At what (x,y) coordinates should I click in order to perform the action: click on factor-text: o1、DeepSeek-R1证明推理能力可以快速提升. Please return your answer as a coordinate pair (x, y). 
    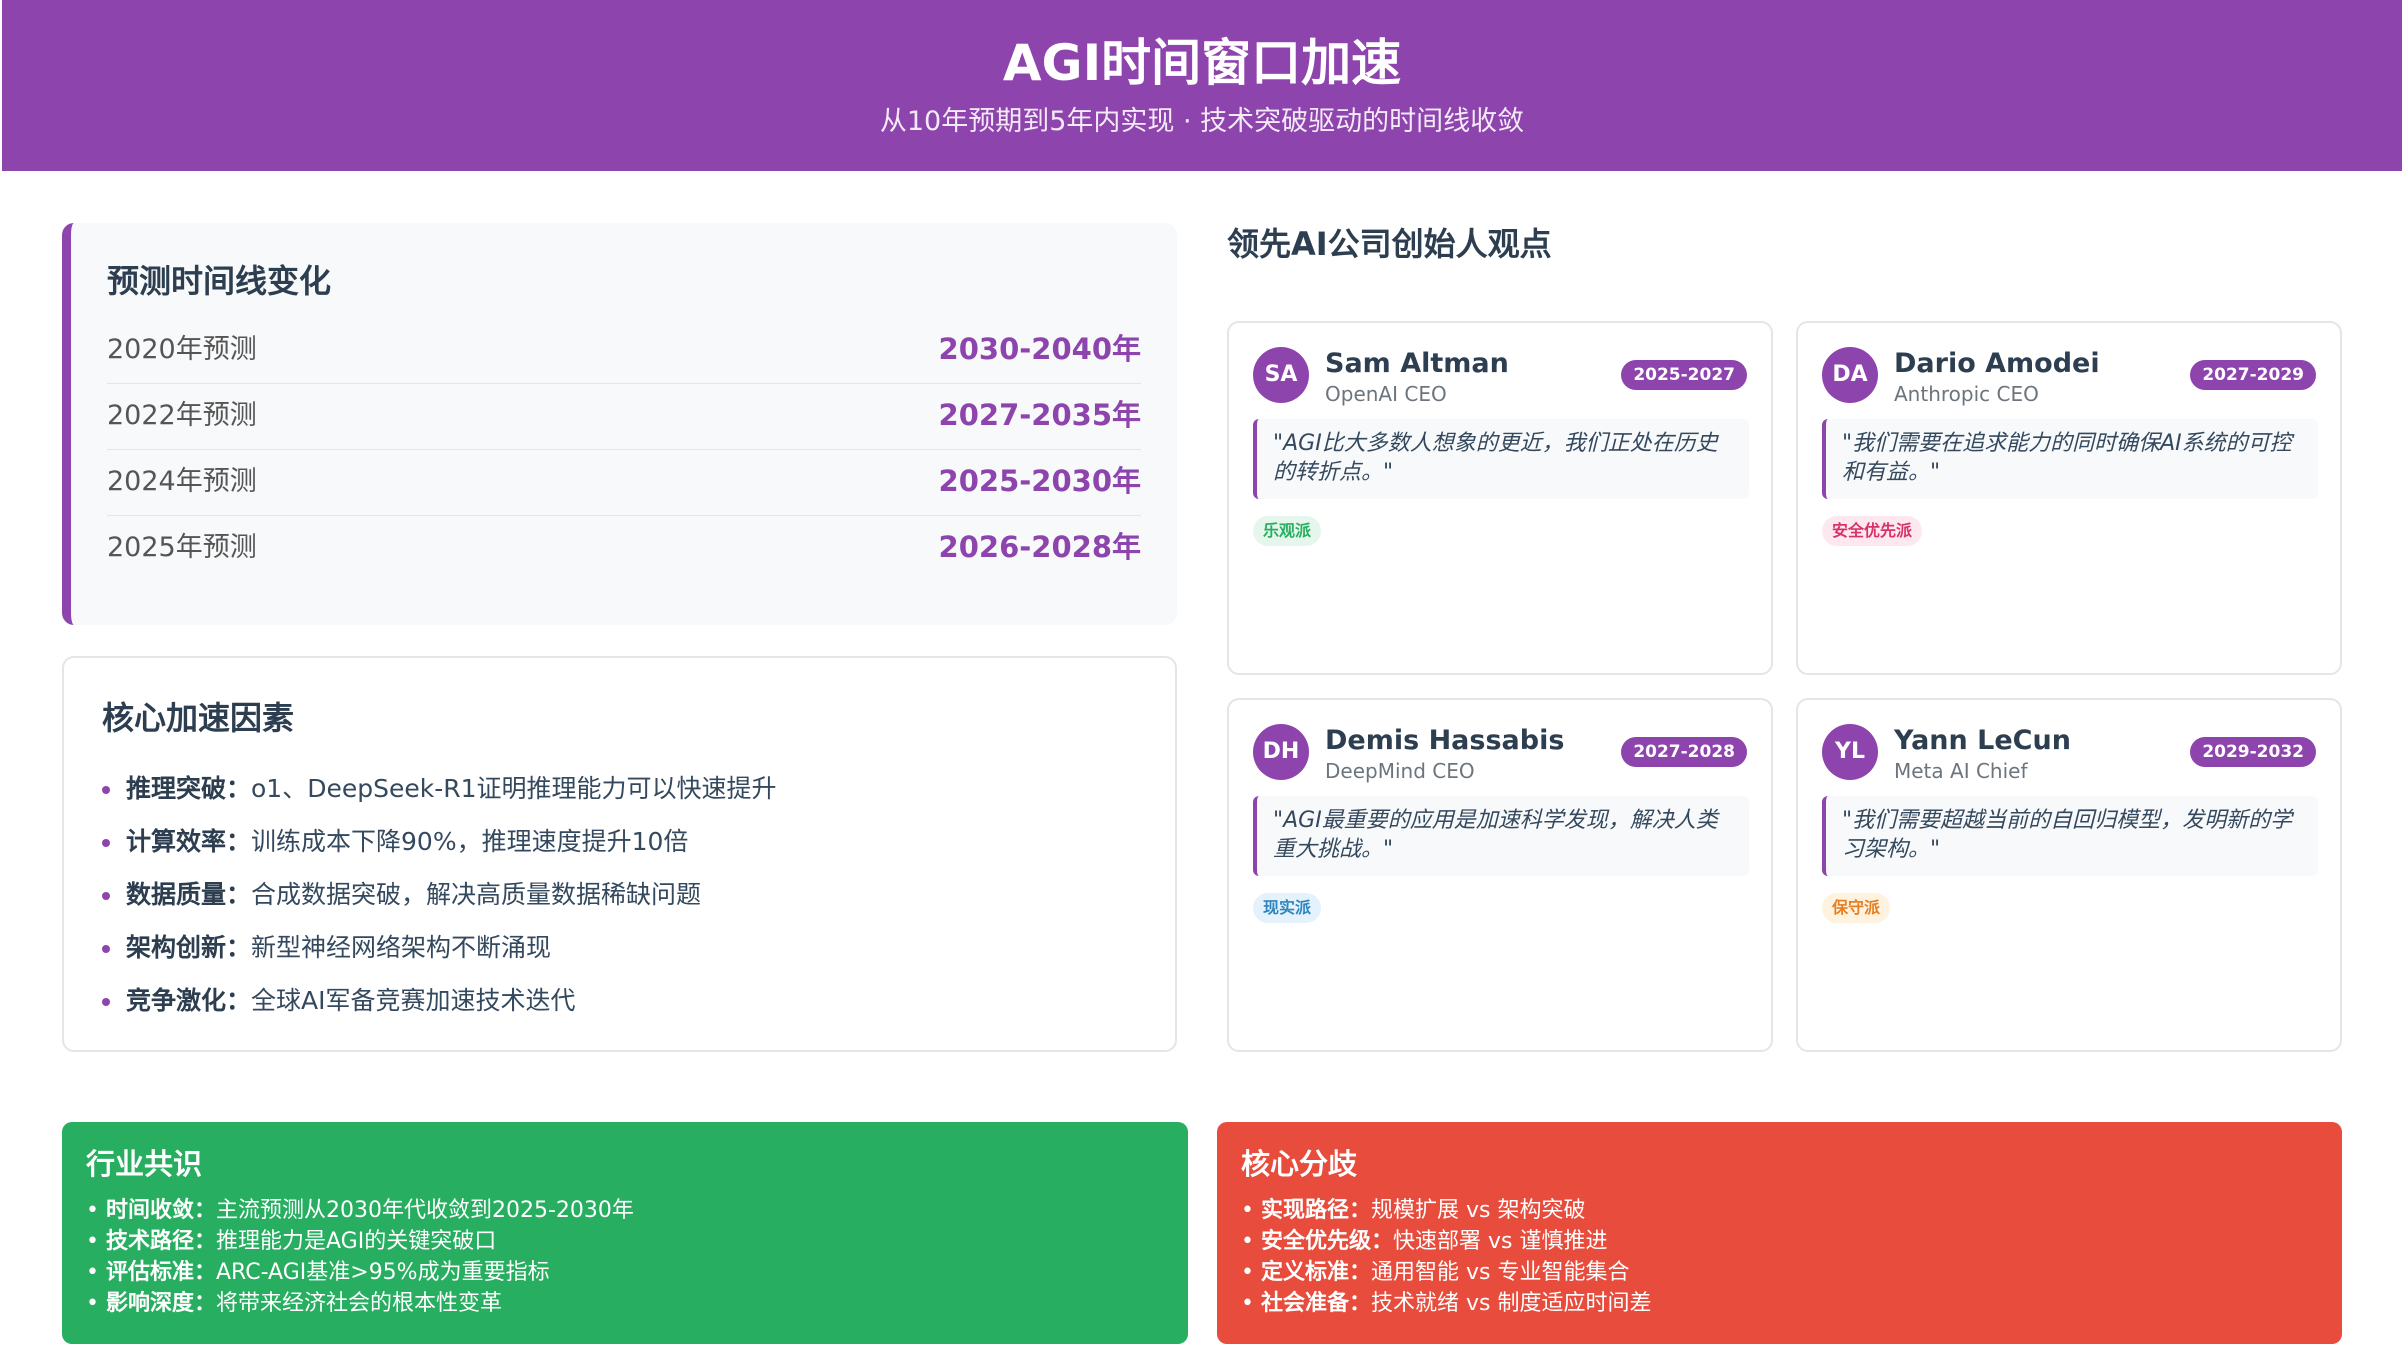
    Looking at the image, I should click on (514, 788).